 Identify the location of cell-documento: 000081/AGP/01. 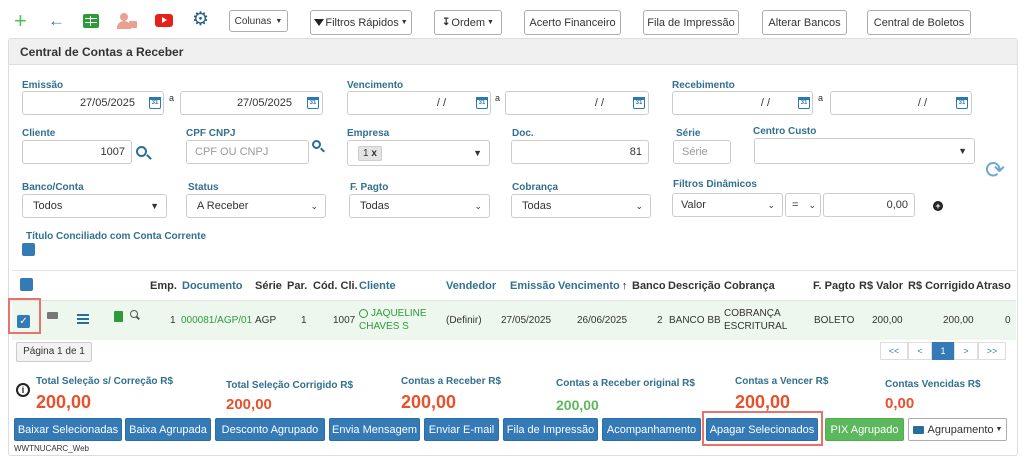
(216, 320).